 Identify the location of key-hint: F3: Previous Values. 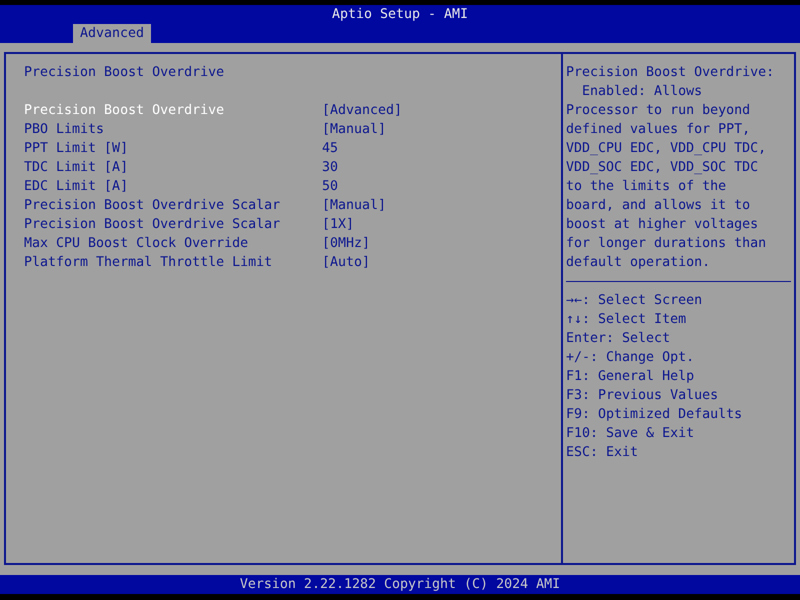
(642, 396).